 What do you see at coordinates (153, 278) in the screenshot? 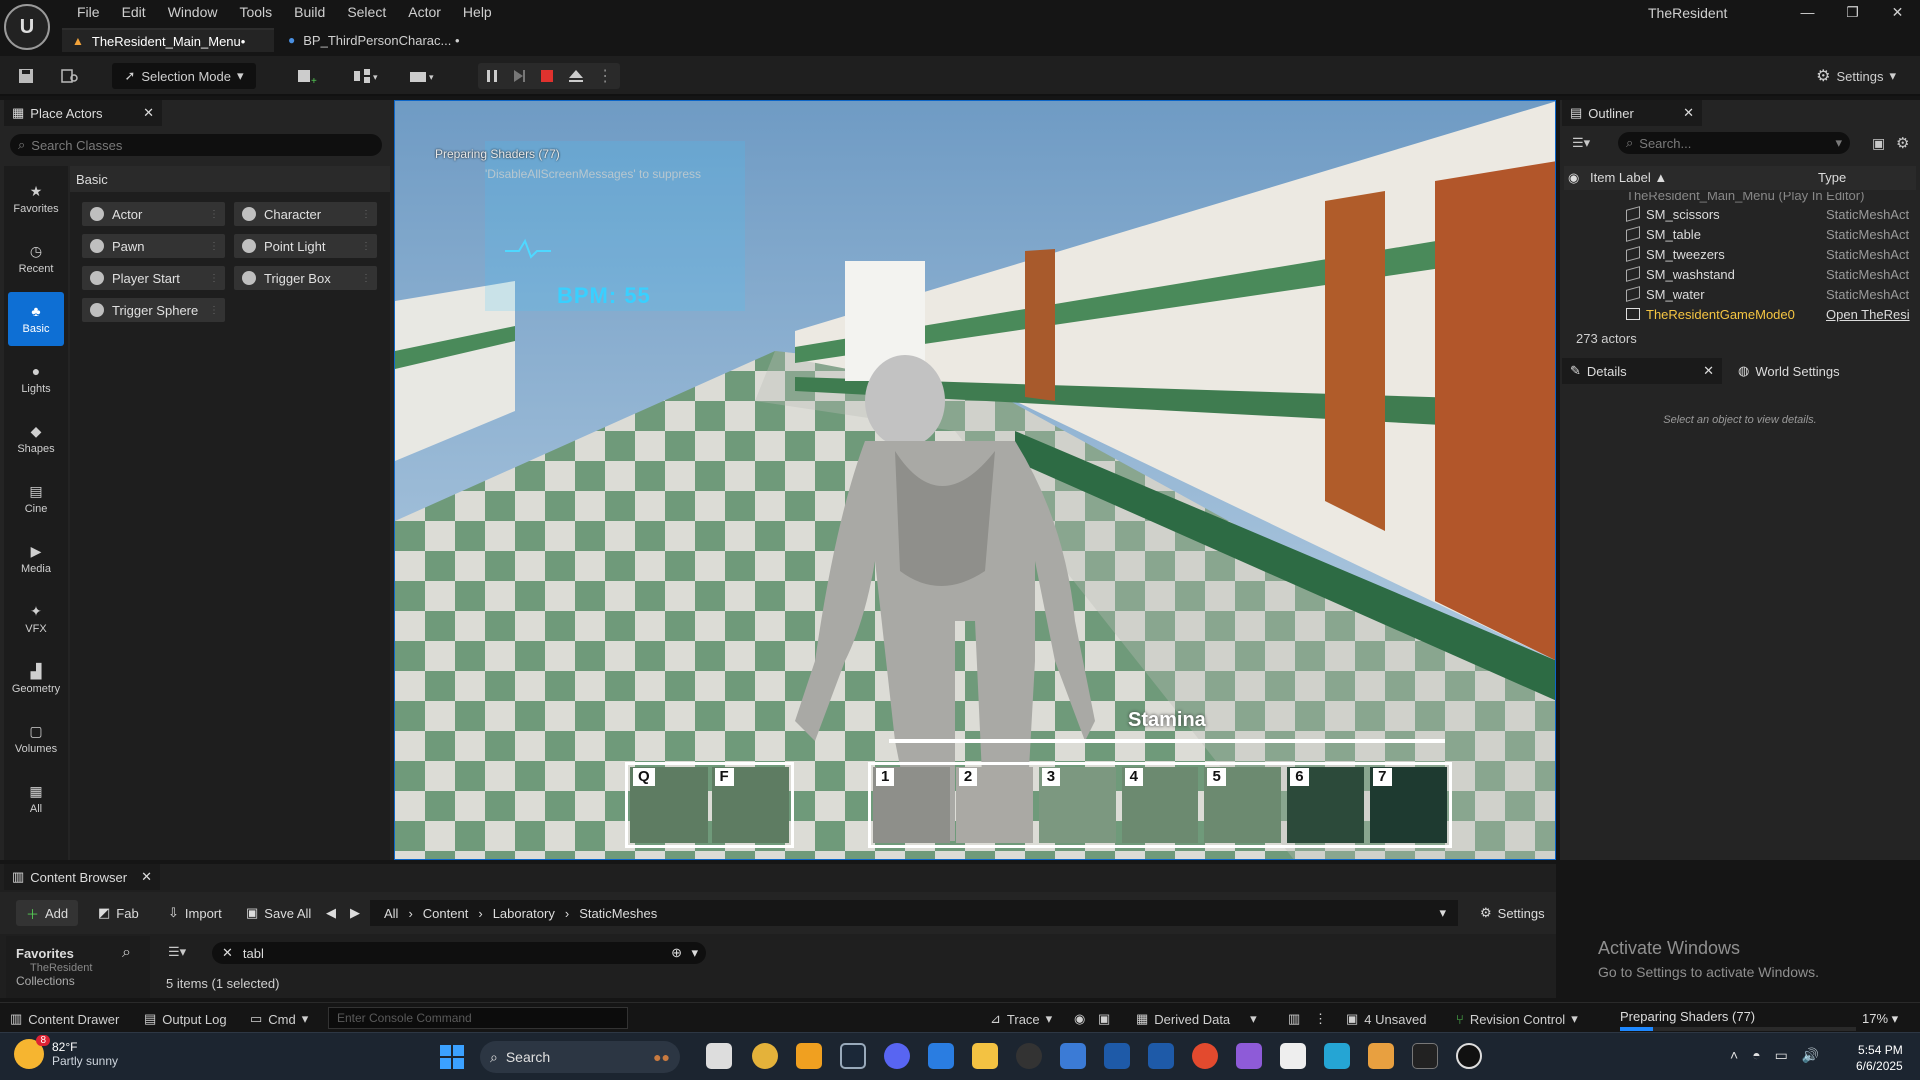
I see `actor-item: Player Start ⋮` at bounding box center [153, 278].